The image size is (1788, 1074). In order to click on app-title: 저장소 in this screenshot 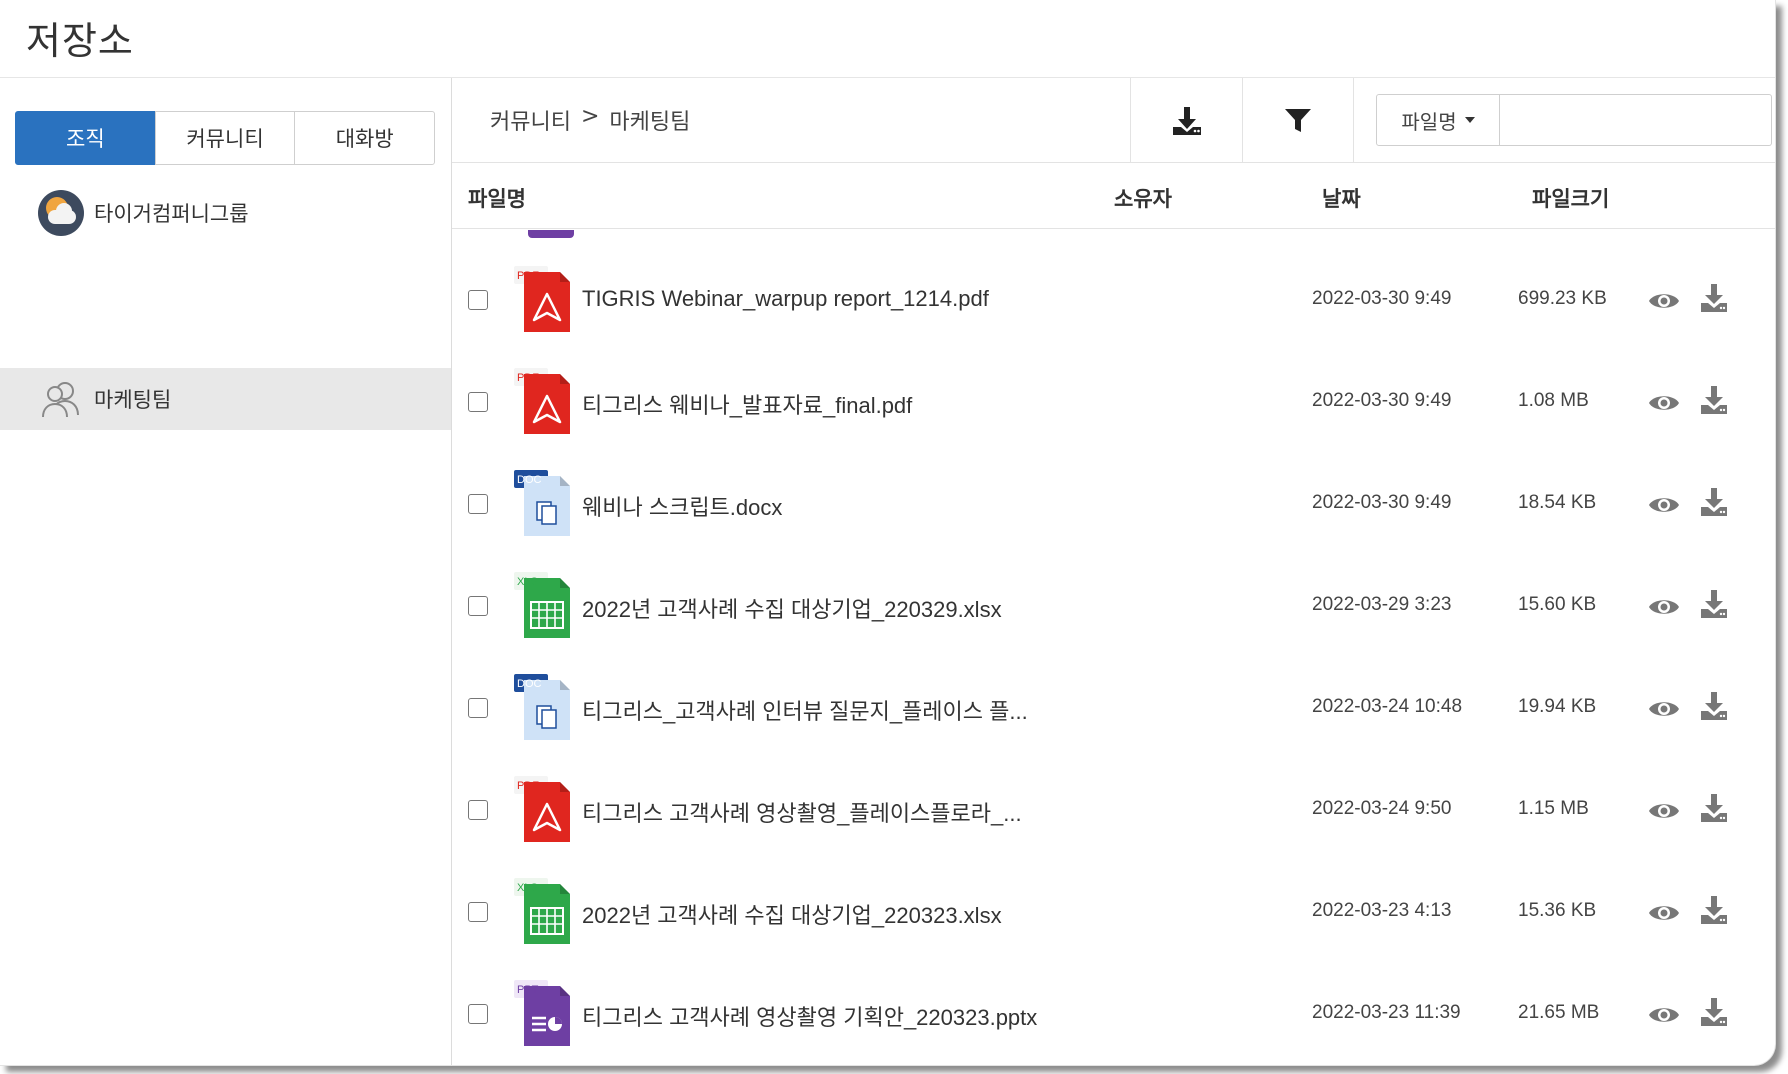, I will do `click(80, 41)`.